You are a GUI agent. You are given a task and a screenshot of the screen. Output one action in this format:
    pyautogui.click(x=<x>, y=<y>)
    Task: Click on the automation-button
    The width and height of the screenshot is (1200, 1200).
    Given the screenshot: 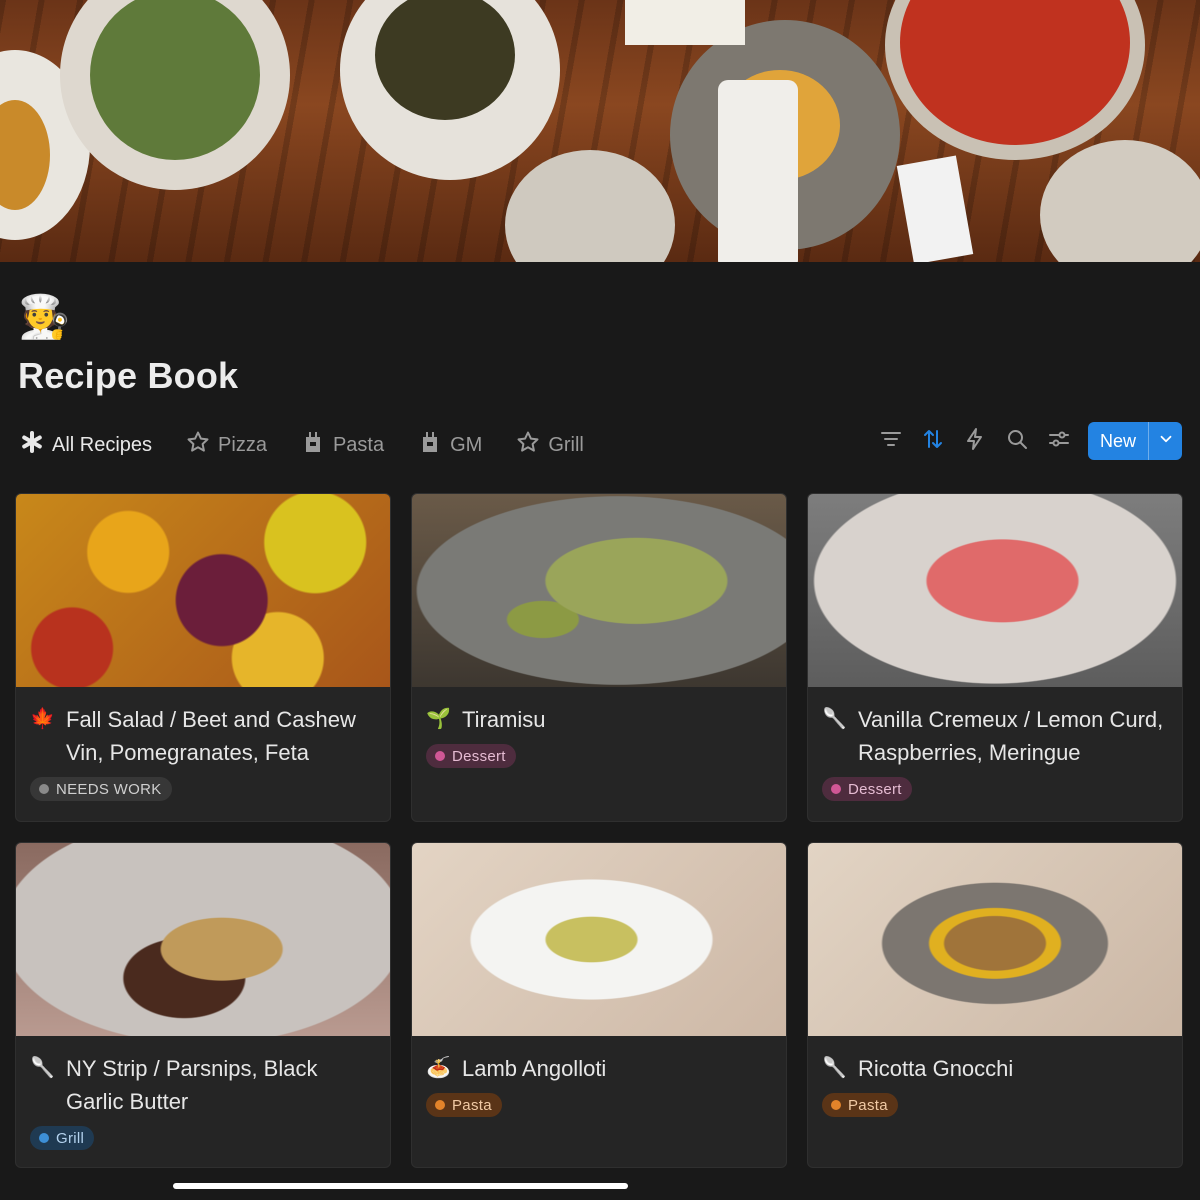 What is the action you would take?
    pyautogui.click(x=975, y=441)
    